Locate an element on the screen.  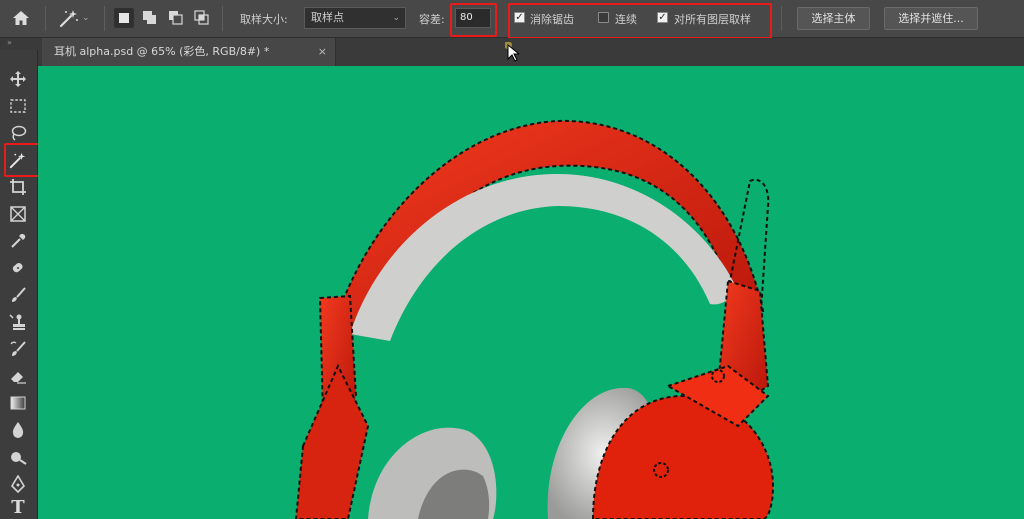
left-yoke is located at coordinates (332, 441).